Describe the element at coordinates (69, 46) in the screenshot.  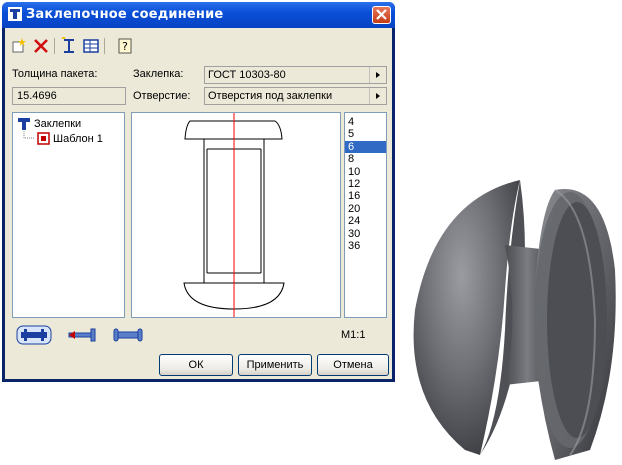
I see `insert-icon` at that location.